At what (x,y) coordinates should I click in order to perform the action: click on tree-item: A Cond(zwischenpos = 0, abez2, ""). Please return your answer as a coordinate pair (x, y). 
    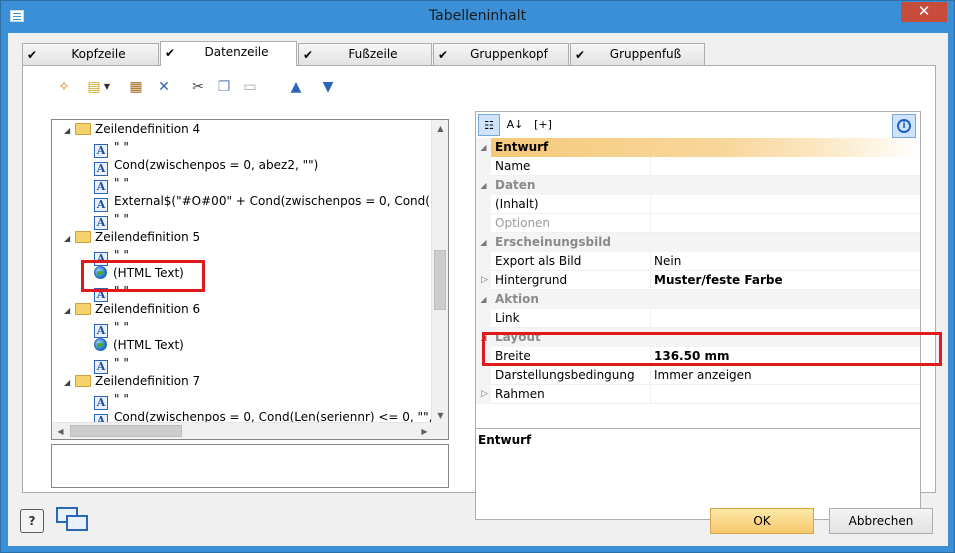
    Looking at the image, I should click on (206, 166).